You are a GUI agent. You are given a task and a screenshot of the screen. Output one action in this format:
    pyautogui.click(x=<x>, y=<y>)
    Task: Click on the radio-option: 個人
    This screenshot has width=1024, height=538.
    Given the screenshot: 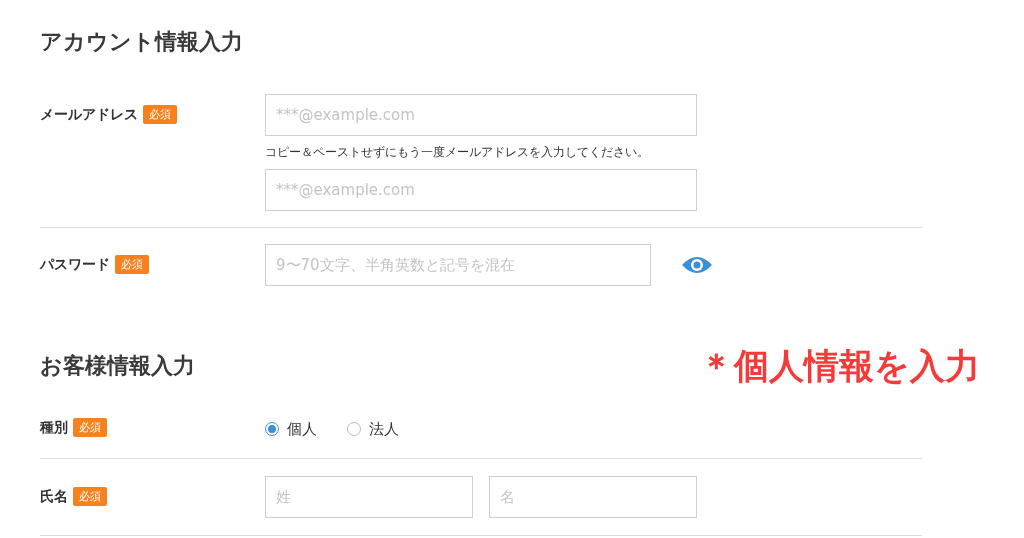 What is the action you would take?
    pyautogui.click(x=291, y=429)
    